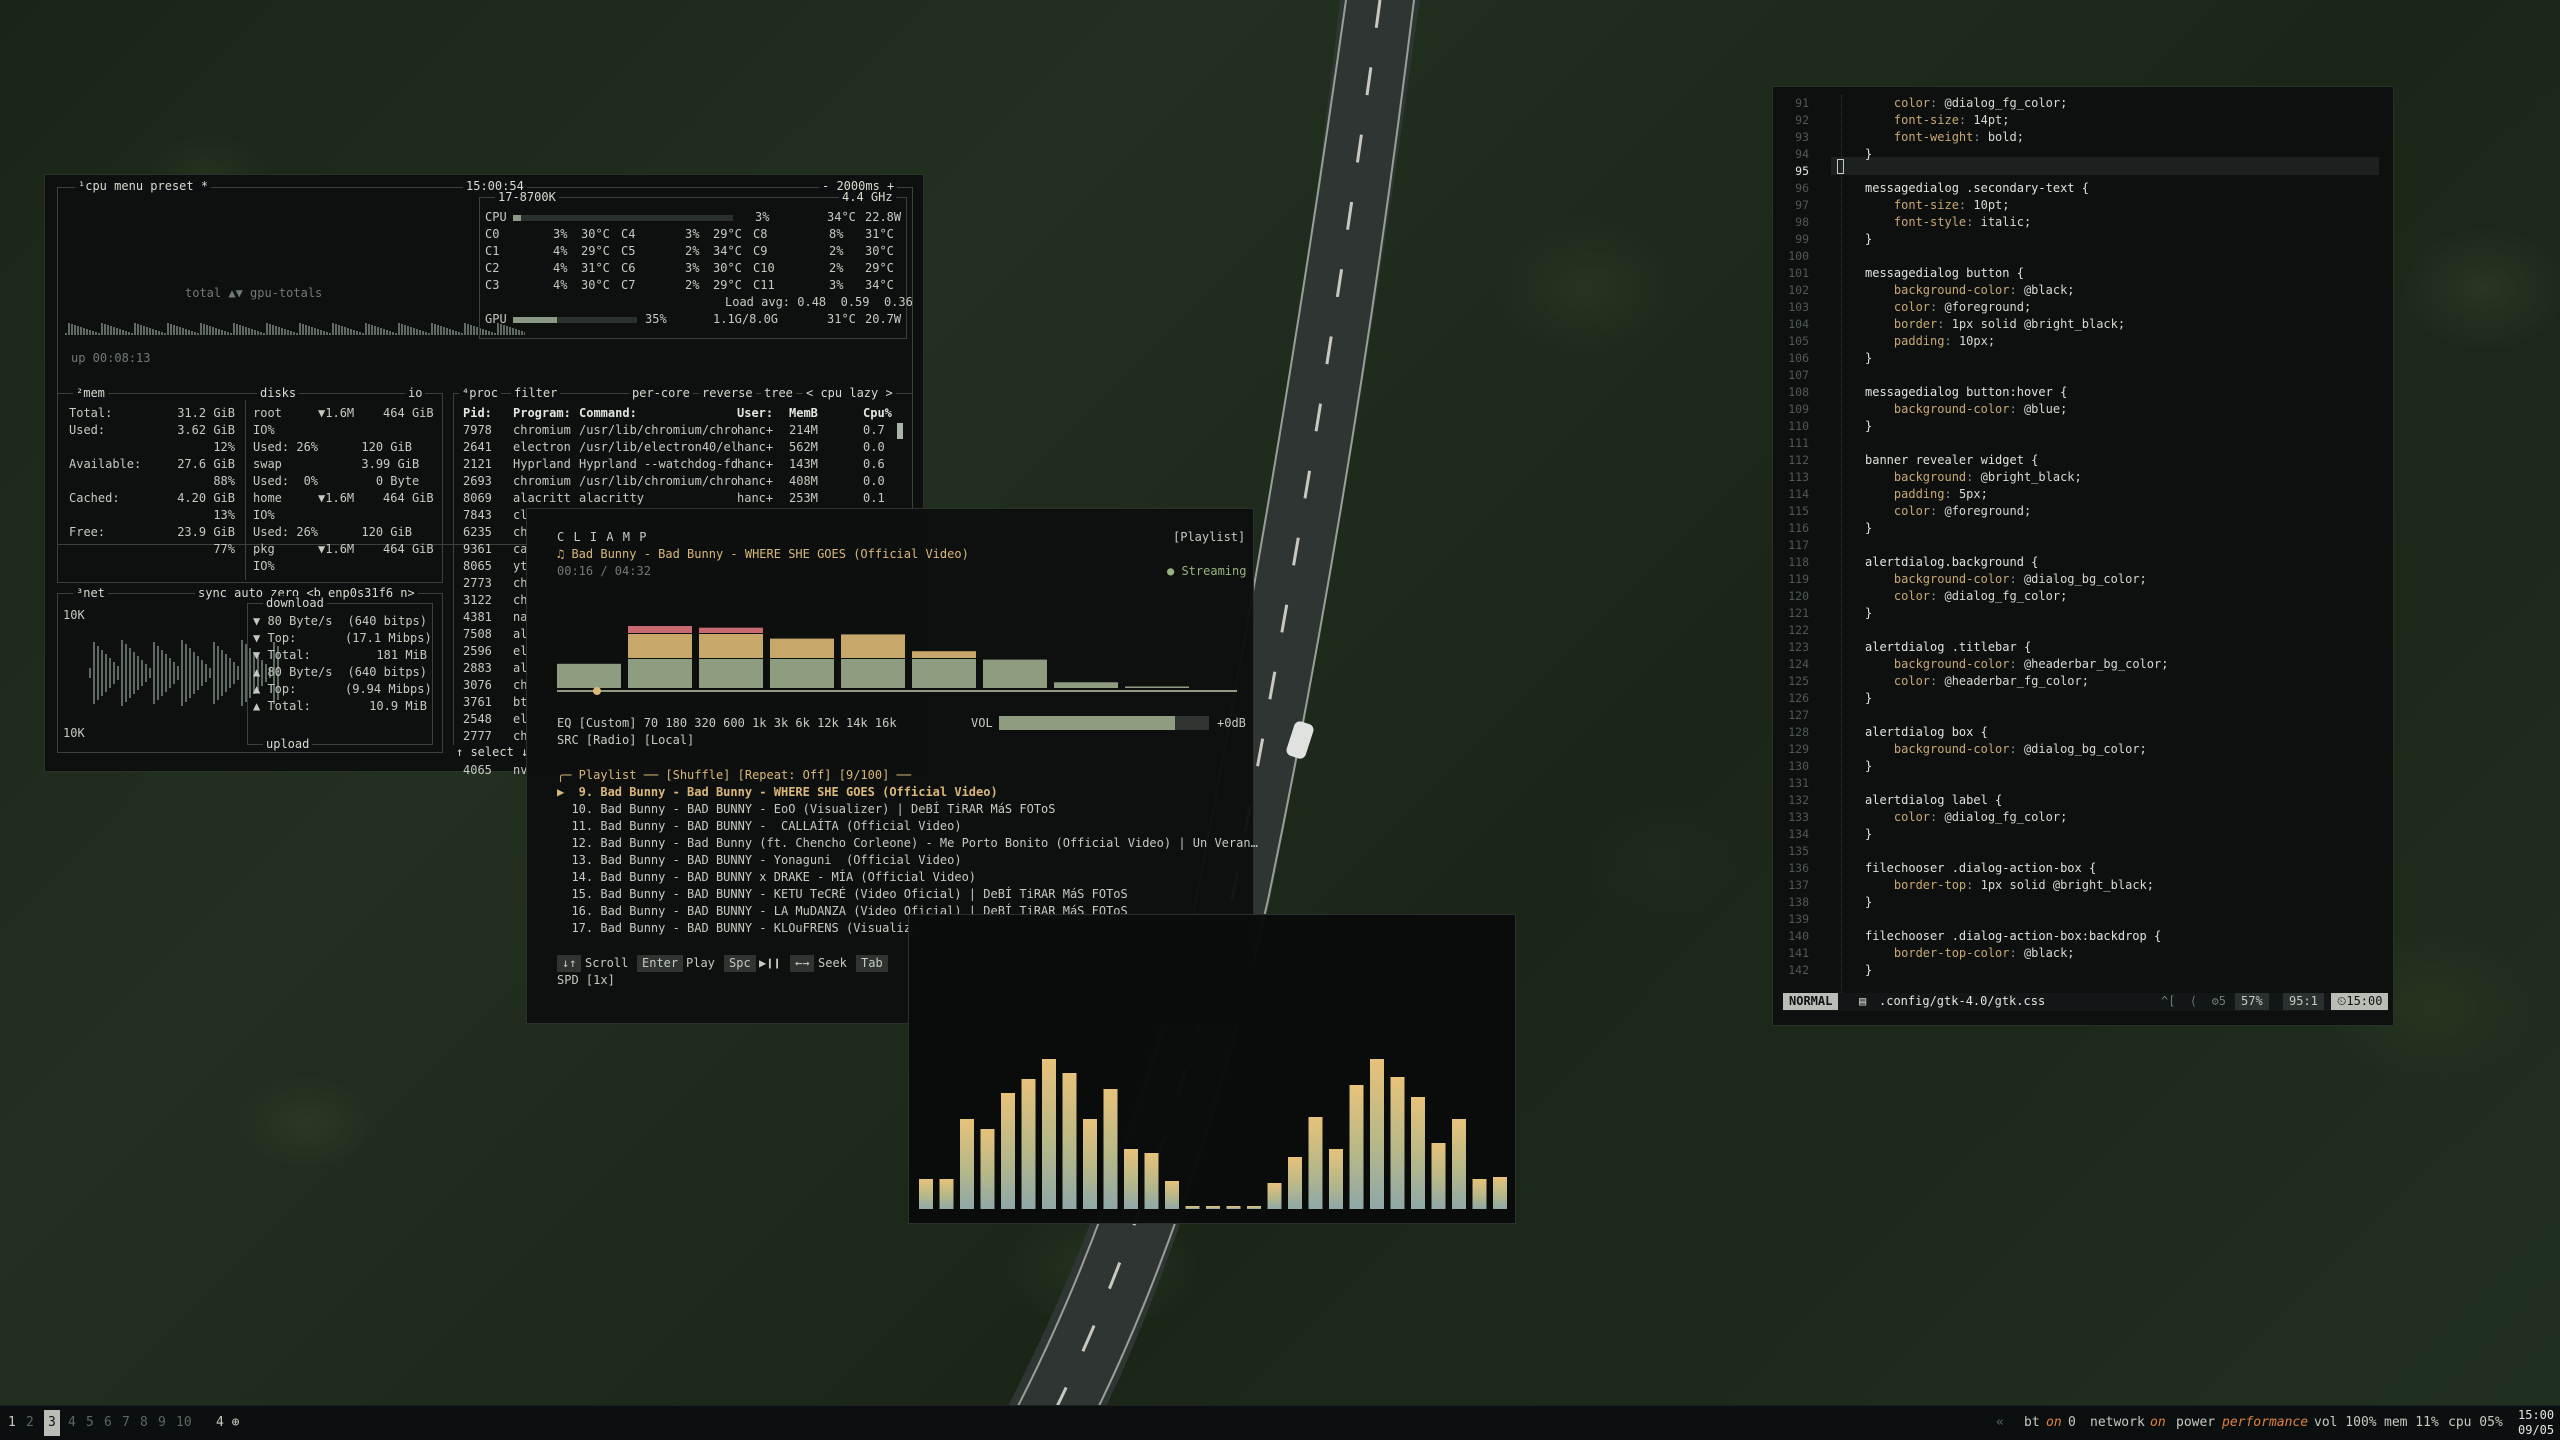 The image size is (2560, 1440). I want to click on preset-button: preset *, so click(179, 186).